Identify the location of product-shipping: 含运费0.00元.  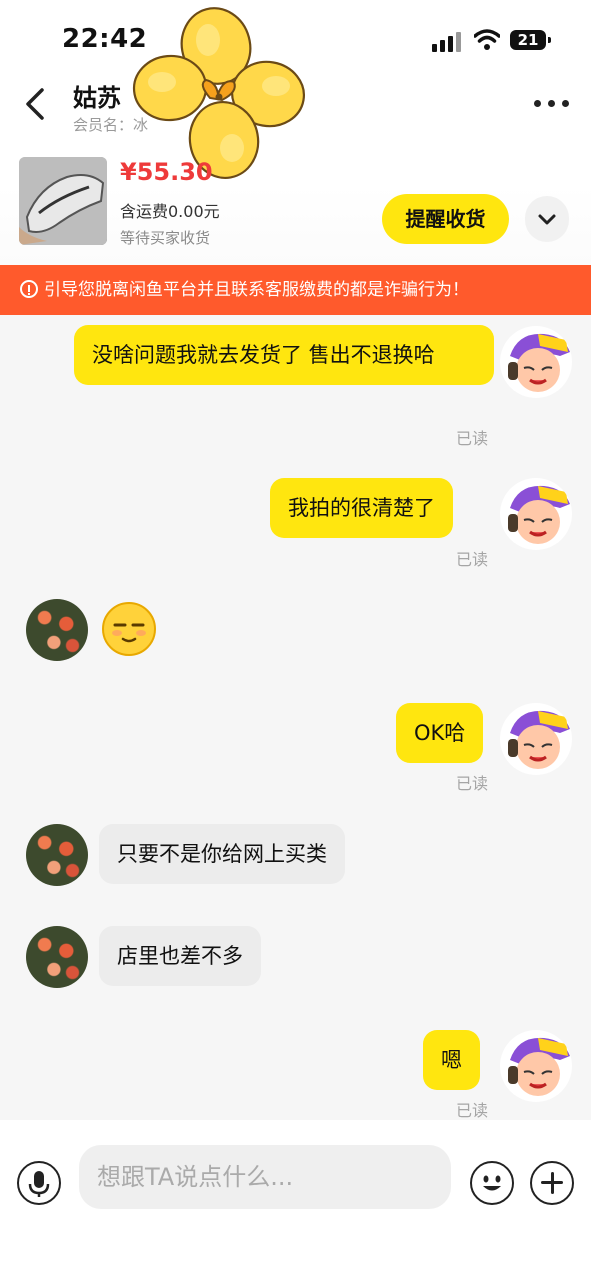
(170, 211).